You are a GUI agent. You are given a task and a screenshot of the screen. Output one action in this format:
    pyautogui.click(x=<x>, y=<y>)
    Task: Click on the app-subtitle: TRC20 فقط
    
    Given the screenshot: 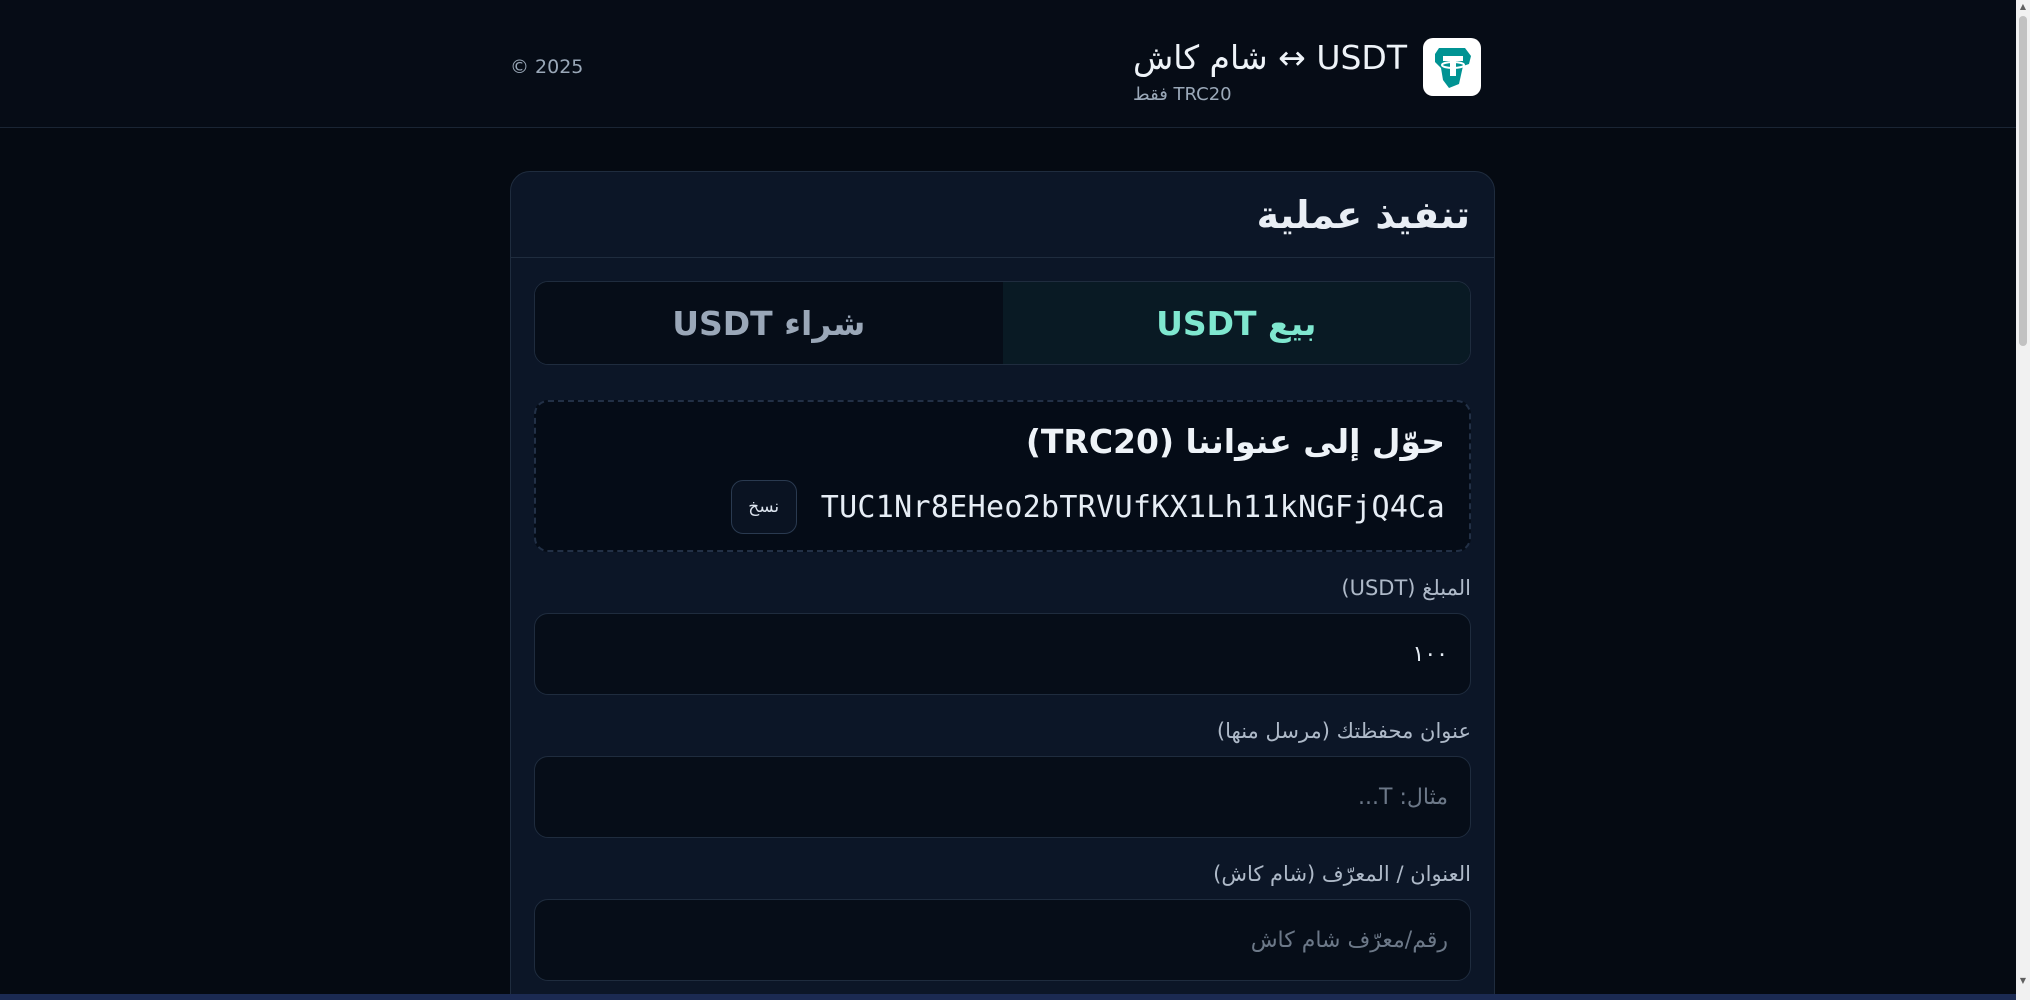 What is the action you would take?
    pyautogui.click(x=1182, y=94)
    